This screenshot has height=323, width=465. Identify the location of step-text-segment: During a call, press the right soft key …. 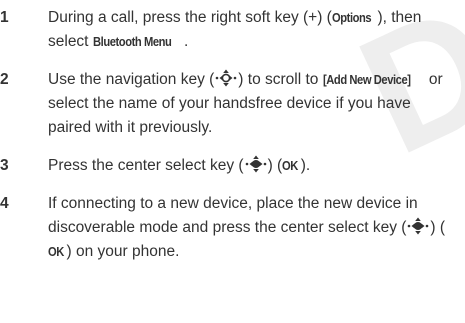
(190, 17).